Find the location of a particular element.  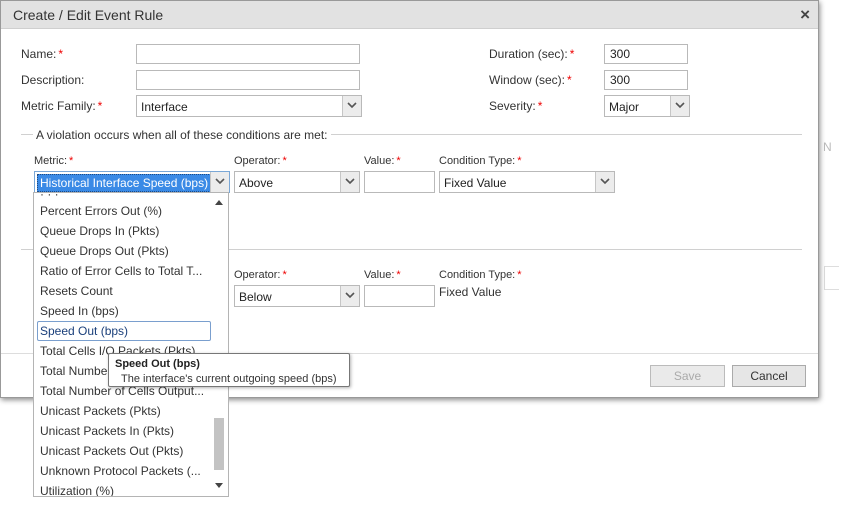

list-item: Resets Count is located at coordinates (124, 291).